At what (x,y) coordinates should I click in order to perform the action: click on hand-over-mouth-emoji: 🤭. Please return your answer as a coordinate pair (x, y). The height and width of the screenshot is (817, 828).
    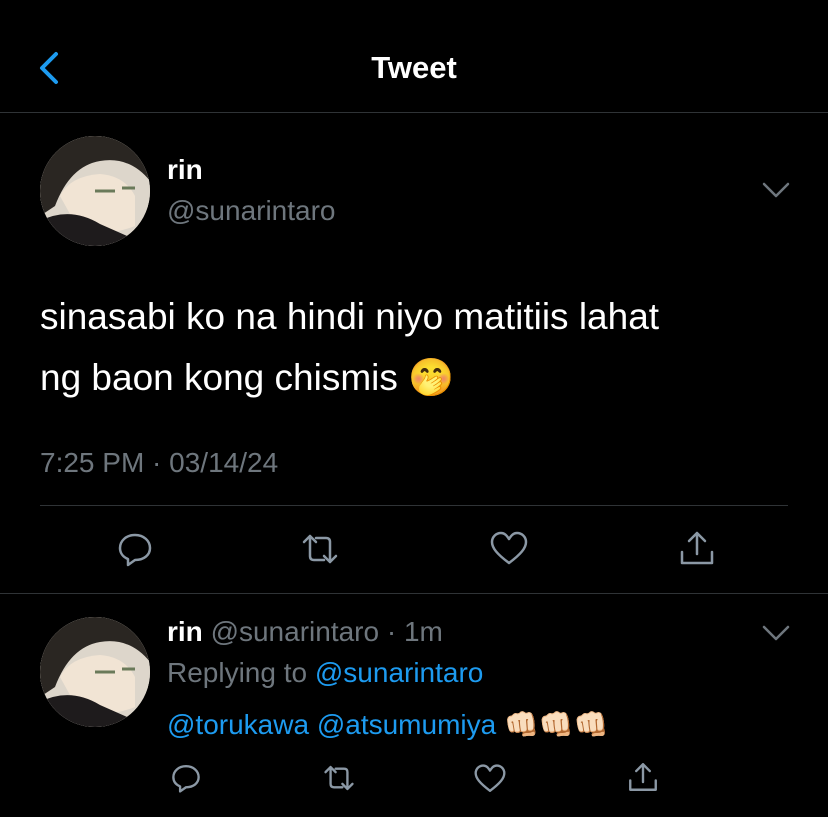
    Looking at the image, I should click on (431, 377).